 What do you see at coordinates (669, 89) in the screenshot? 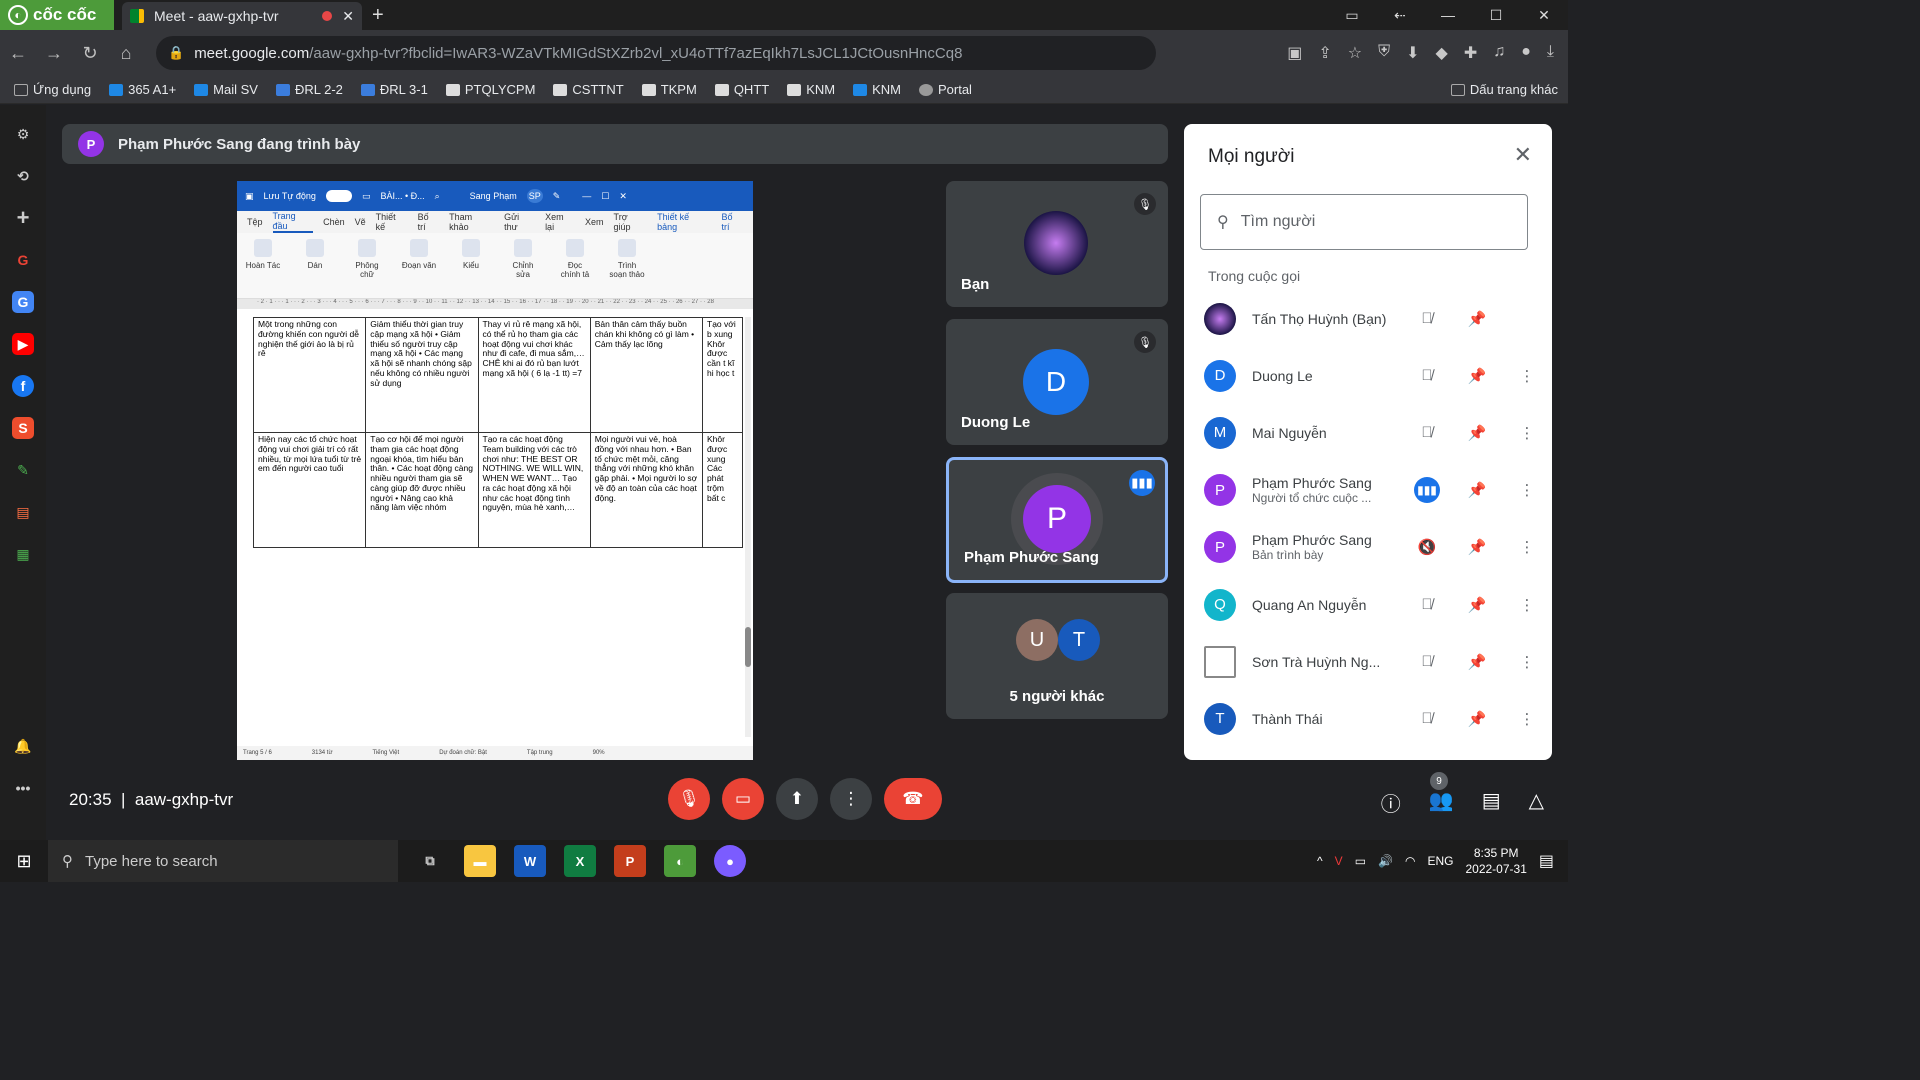
I see `bookmark-item: TKPM` at bounding box center [669, 89].